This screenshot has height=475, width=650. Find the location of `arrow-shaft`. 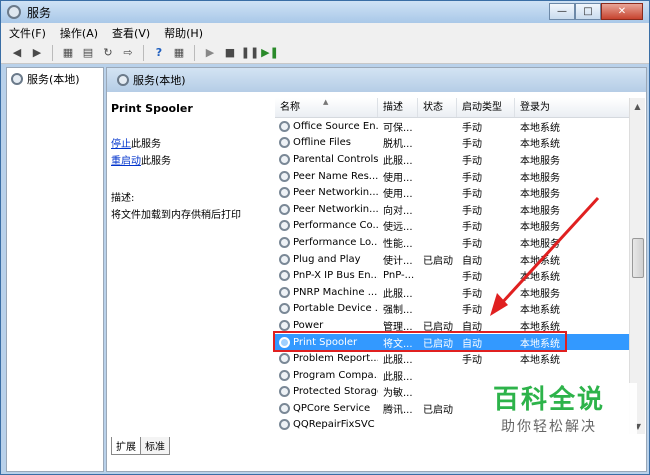

arrow-shaft is located at coordinates (549, 251).